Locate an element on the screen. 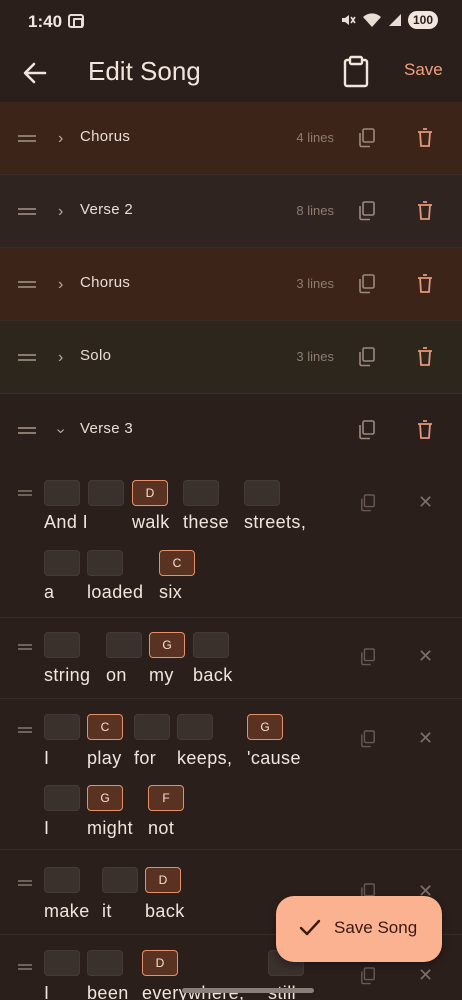 This screenshot has width=462, height=1000. save-song-button: Save Song is located at coordinates (359, 929).